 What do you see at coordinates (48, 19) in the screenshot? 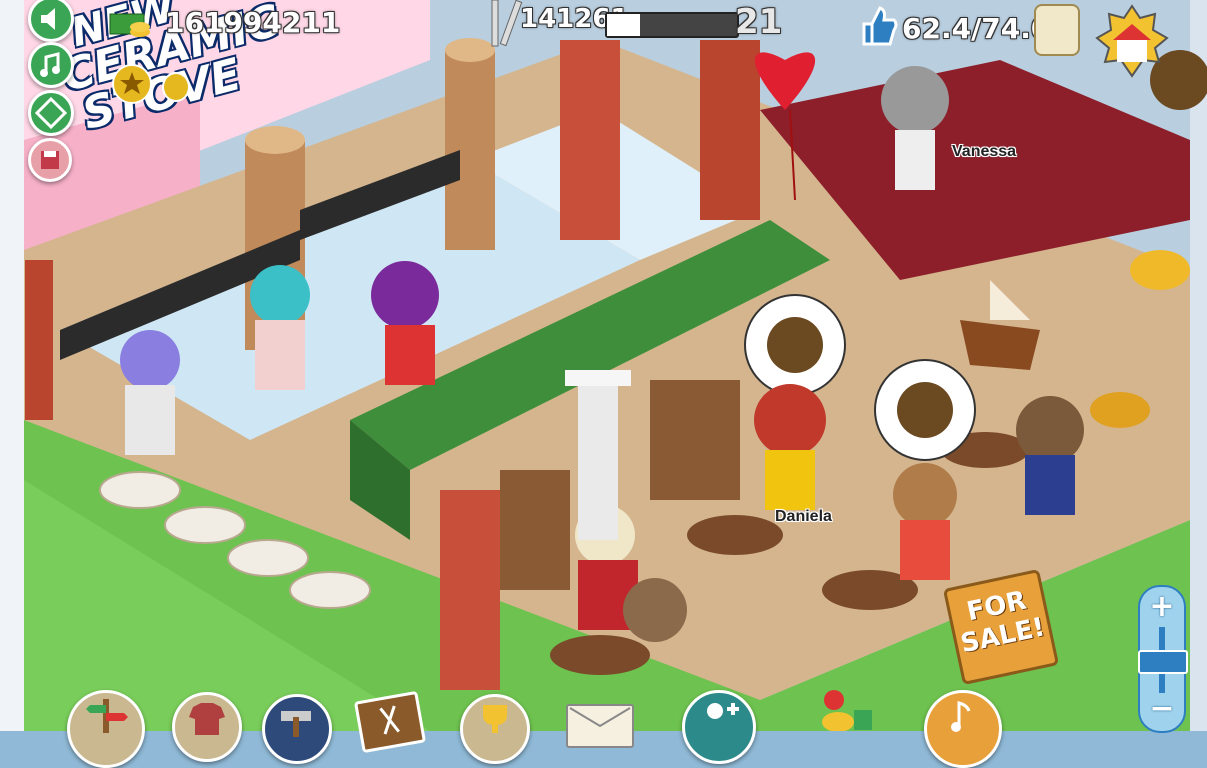
I see `sound-icon` at bounding box center [48, 19].